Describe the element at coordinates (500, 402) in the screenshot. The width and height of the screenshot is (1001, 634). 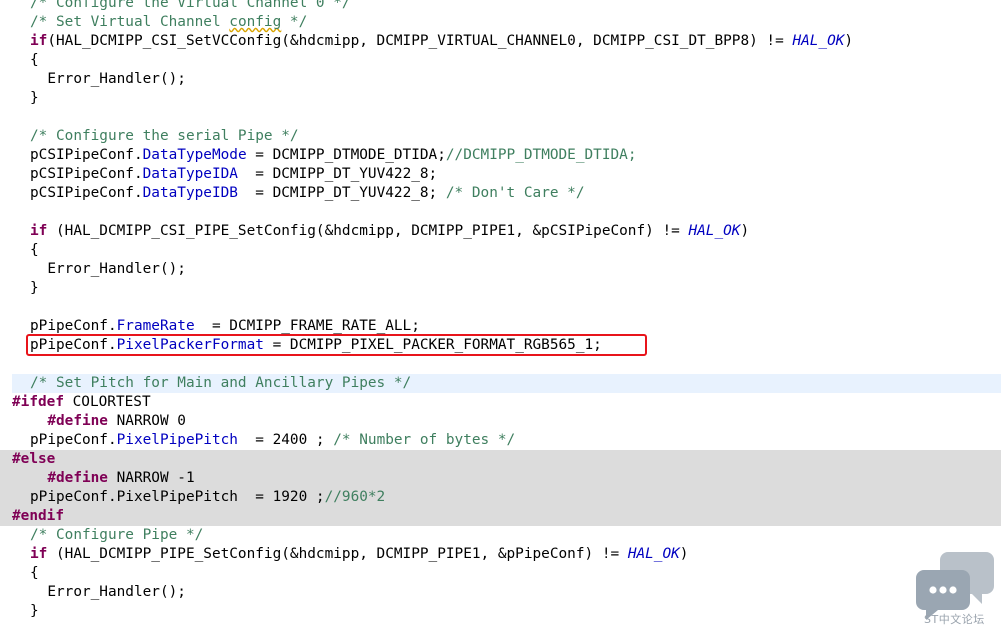
I see `code-line: #ifdef COLORTEST` at that location.